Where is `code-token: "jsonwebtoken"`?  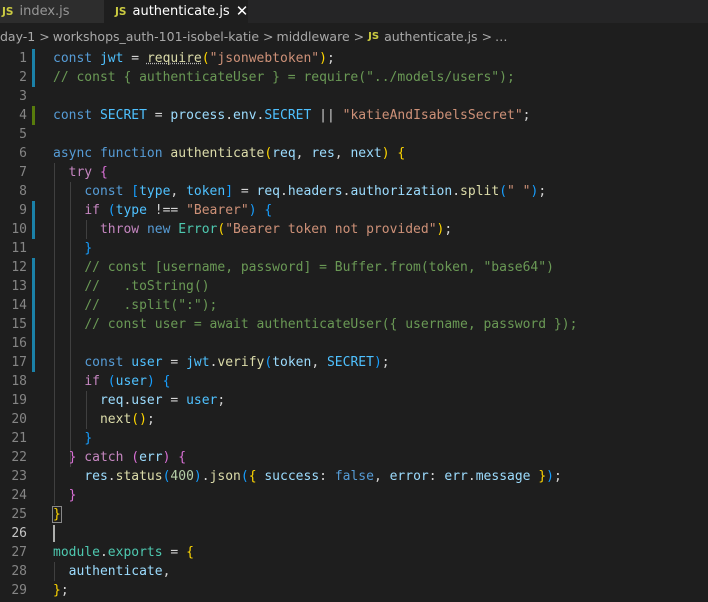
code-token: "jsonwebtoken" is located at coordinates (264, 58).